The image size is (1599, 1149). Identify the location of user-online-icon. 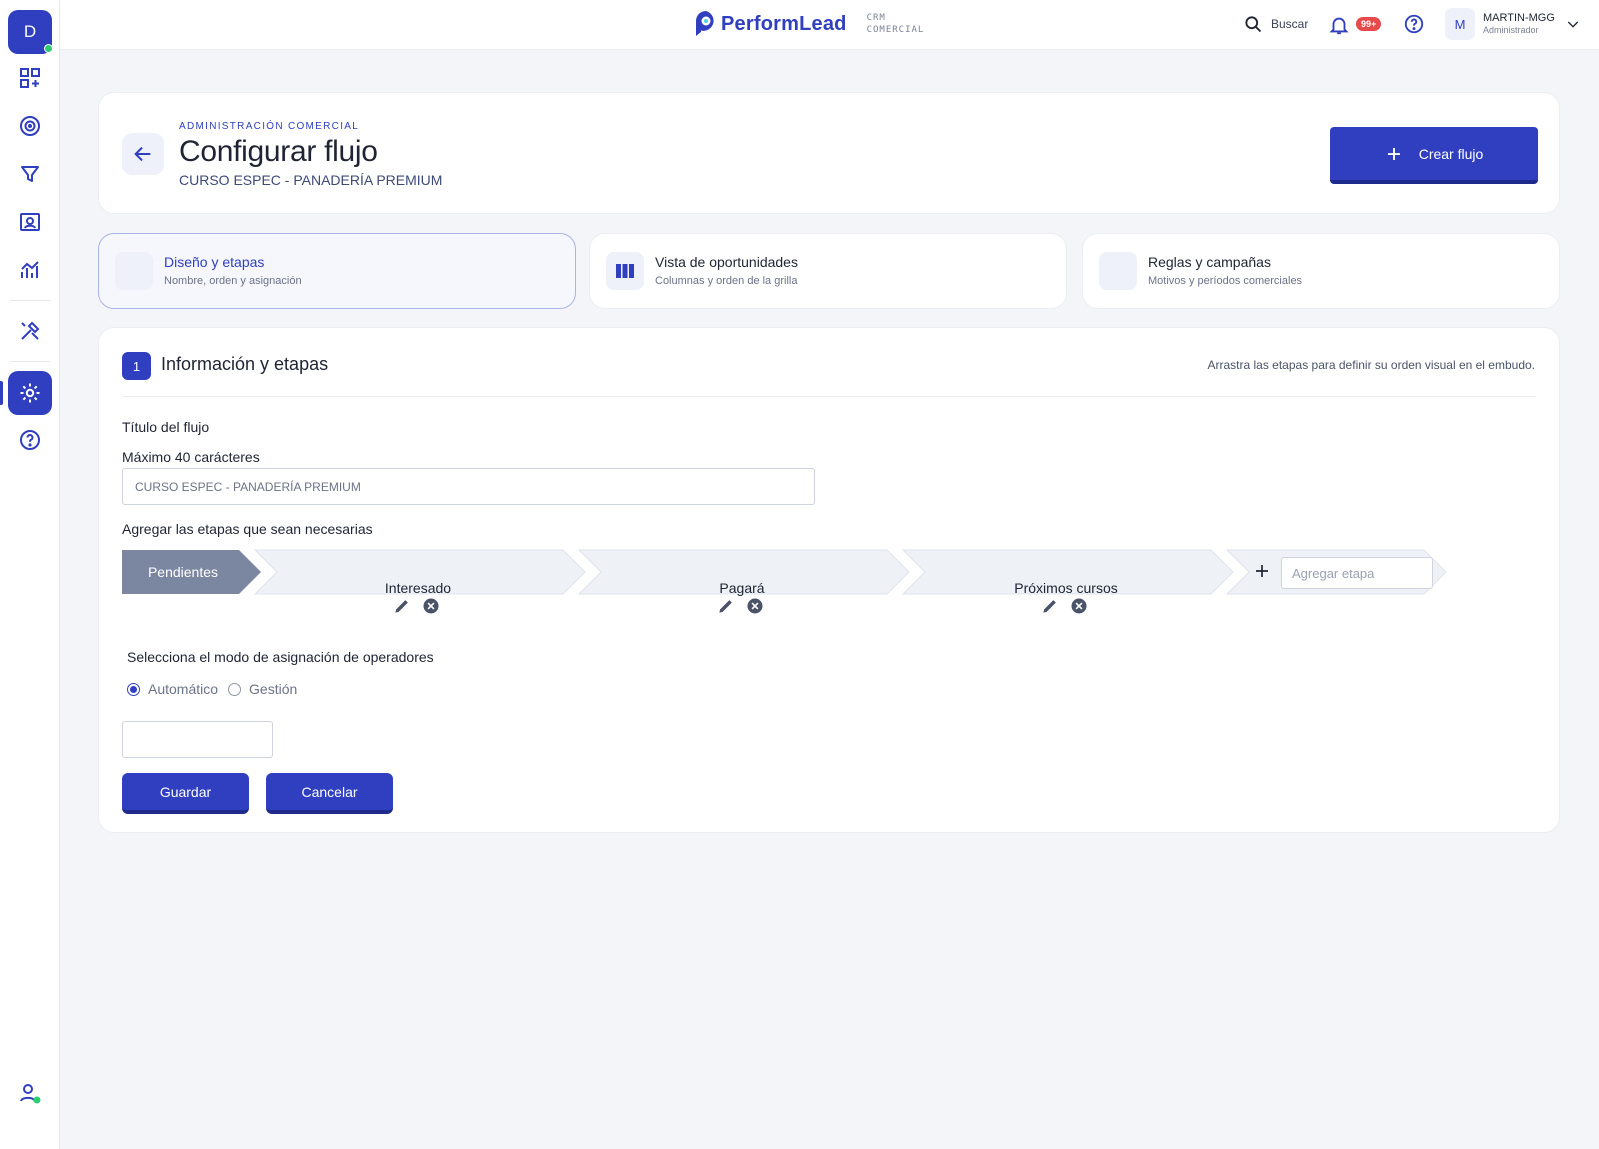
(30, 1093).